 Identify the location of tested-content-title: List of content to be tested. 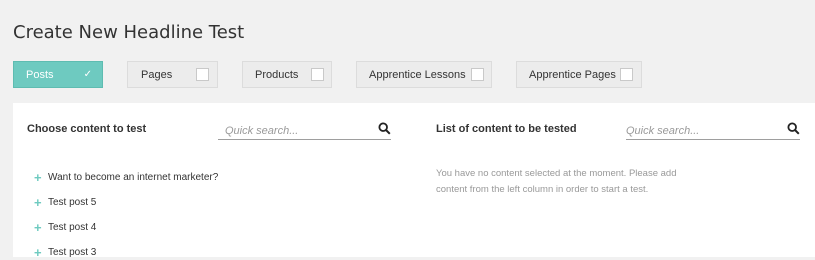
(506, 129).